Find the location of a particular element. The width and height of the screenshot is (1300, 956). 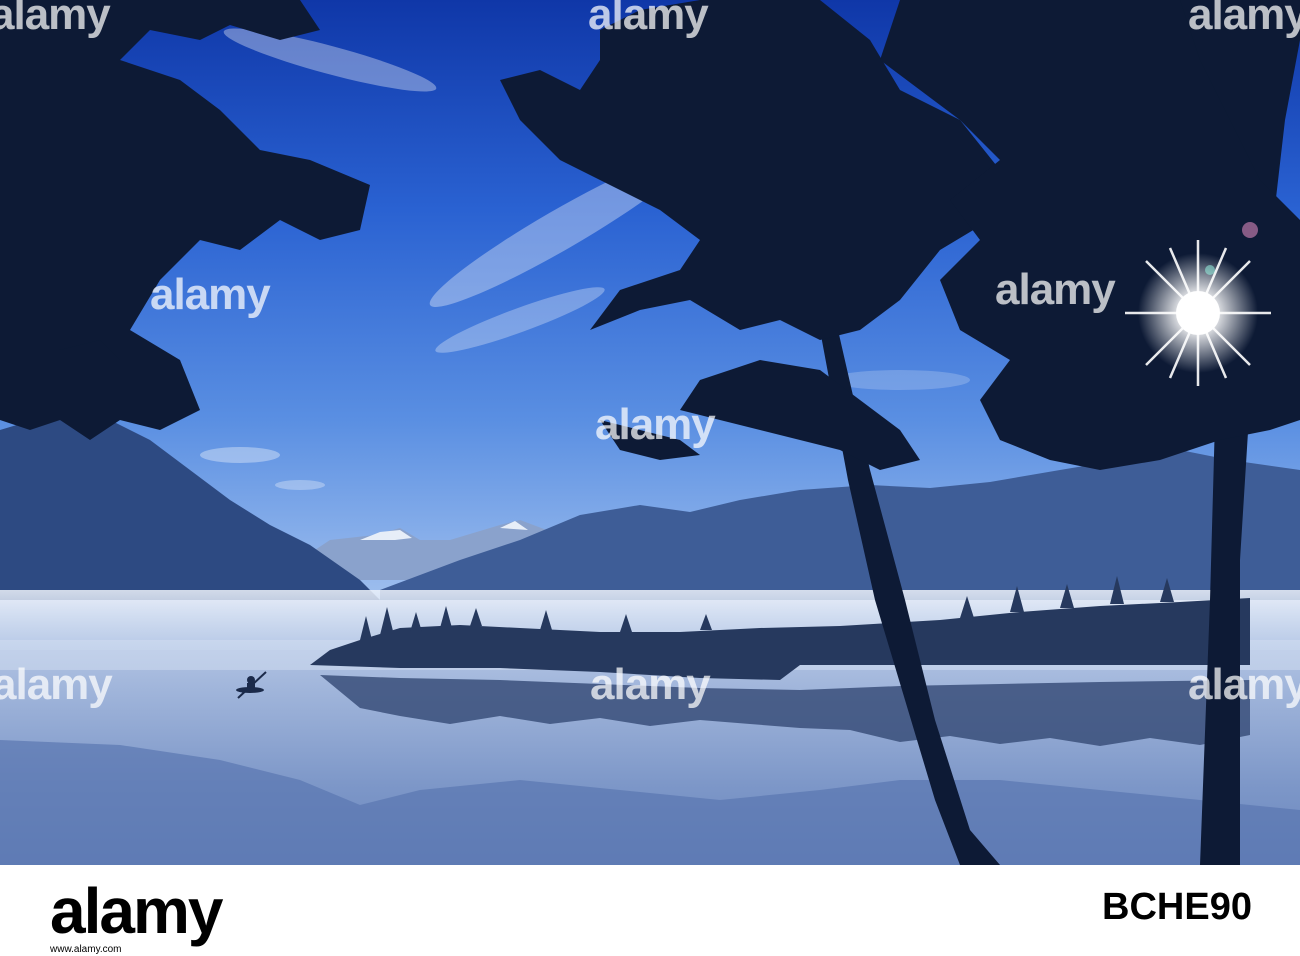

footer-bar: alamy BCHE90 www.alamy.com is located at coordinates (650, 910).